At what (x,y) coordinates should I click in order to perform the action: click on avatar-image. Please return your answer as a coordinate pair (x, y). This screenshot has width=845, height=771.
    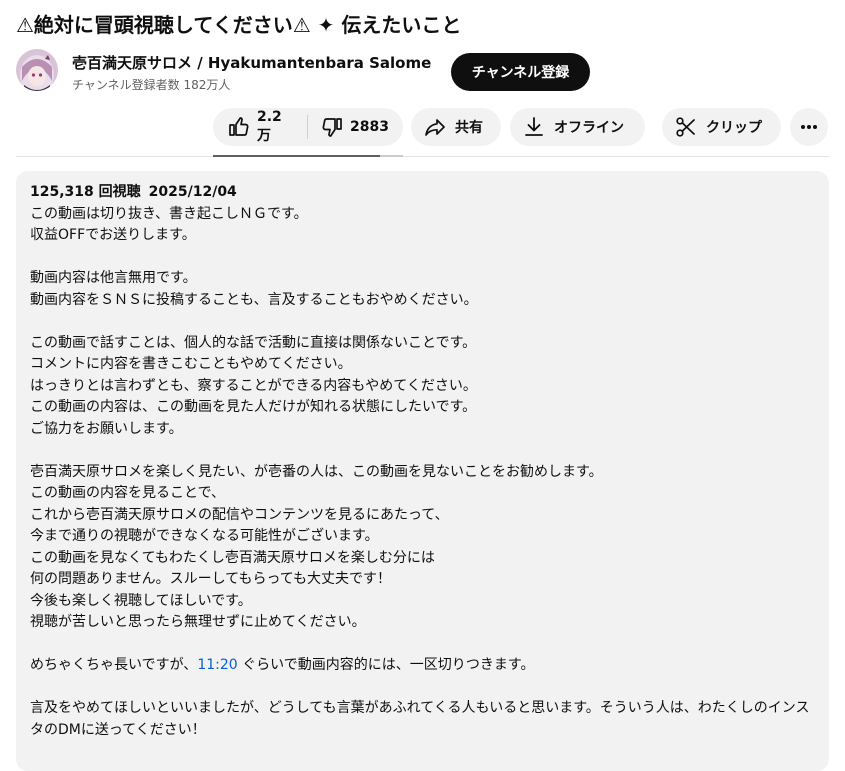
    Looking at the image, I should click on (37, 70).